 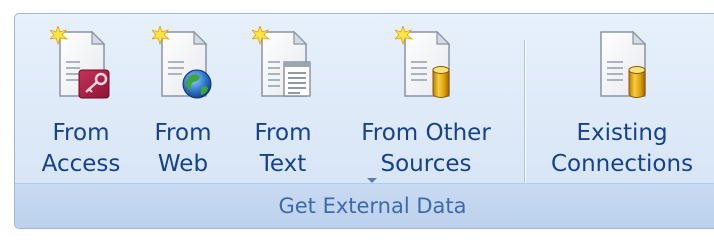 I want to click on access-database-document-icon, so click(x=80, y=62).